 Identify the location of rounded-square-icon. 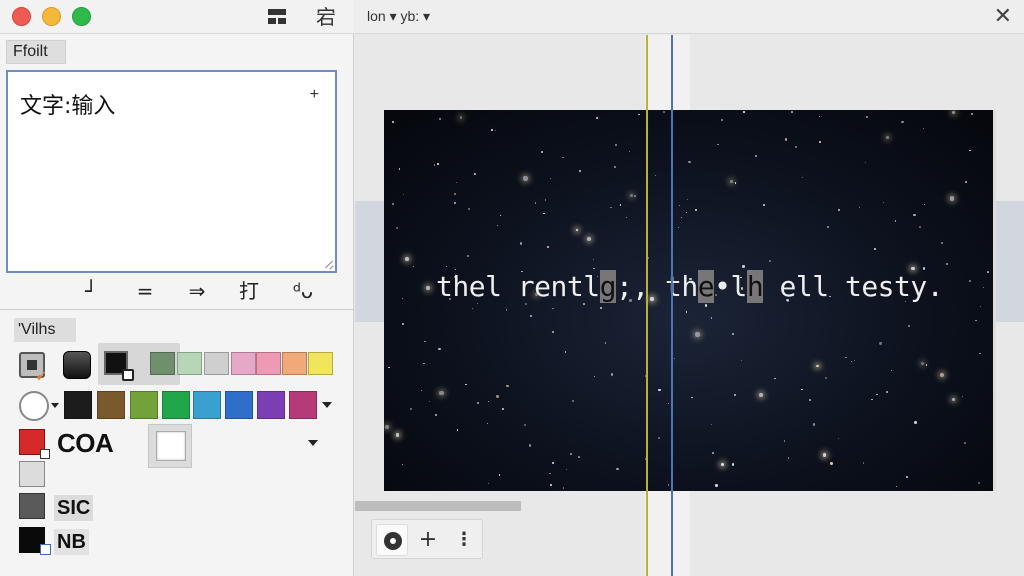
(77, 365).